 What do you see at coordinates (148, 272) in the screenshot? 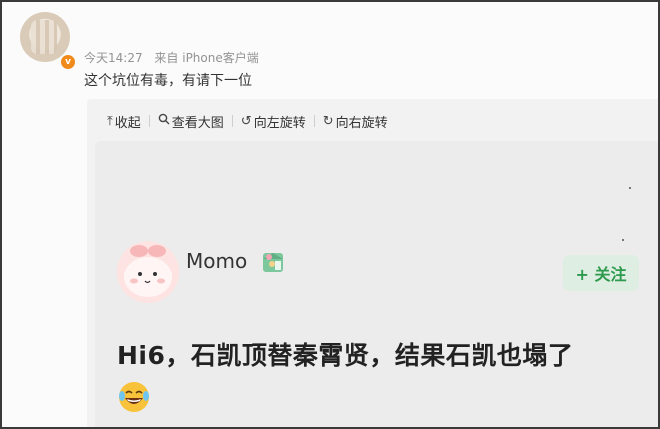
I see `momo-avatar` at bounding box center [148, 272].